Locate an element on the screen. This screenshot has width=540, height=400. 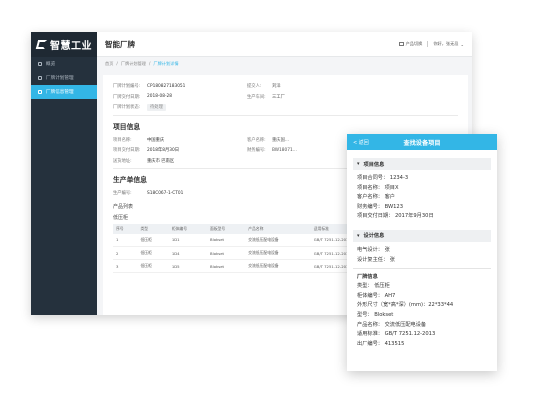
field-value: CP180827183051 is located at coordinates (166, 86).